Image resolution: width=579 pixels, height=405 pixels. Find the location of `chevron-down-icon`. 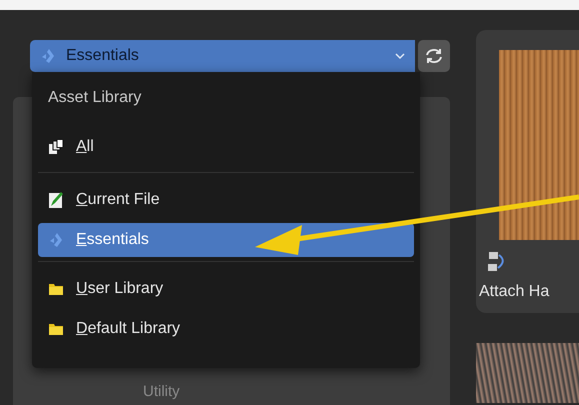

chevron-down-icon is located at coordinates (400, 56).